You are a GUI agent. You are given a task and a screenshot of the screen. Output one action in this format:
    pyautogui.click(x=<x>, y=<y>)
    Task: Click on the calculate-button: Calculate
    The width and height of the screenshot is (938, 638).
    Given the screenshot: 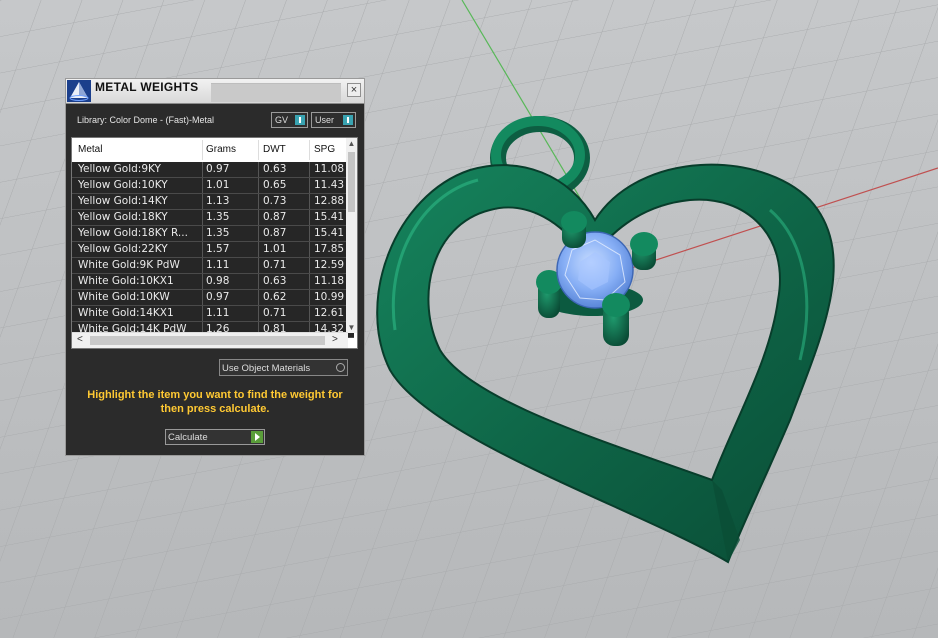 What is the action you would take?
    pyautogui.click(x=215, y=437)
    